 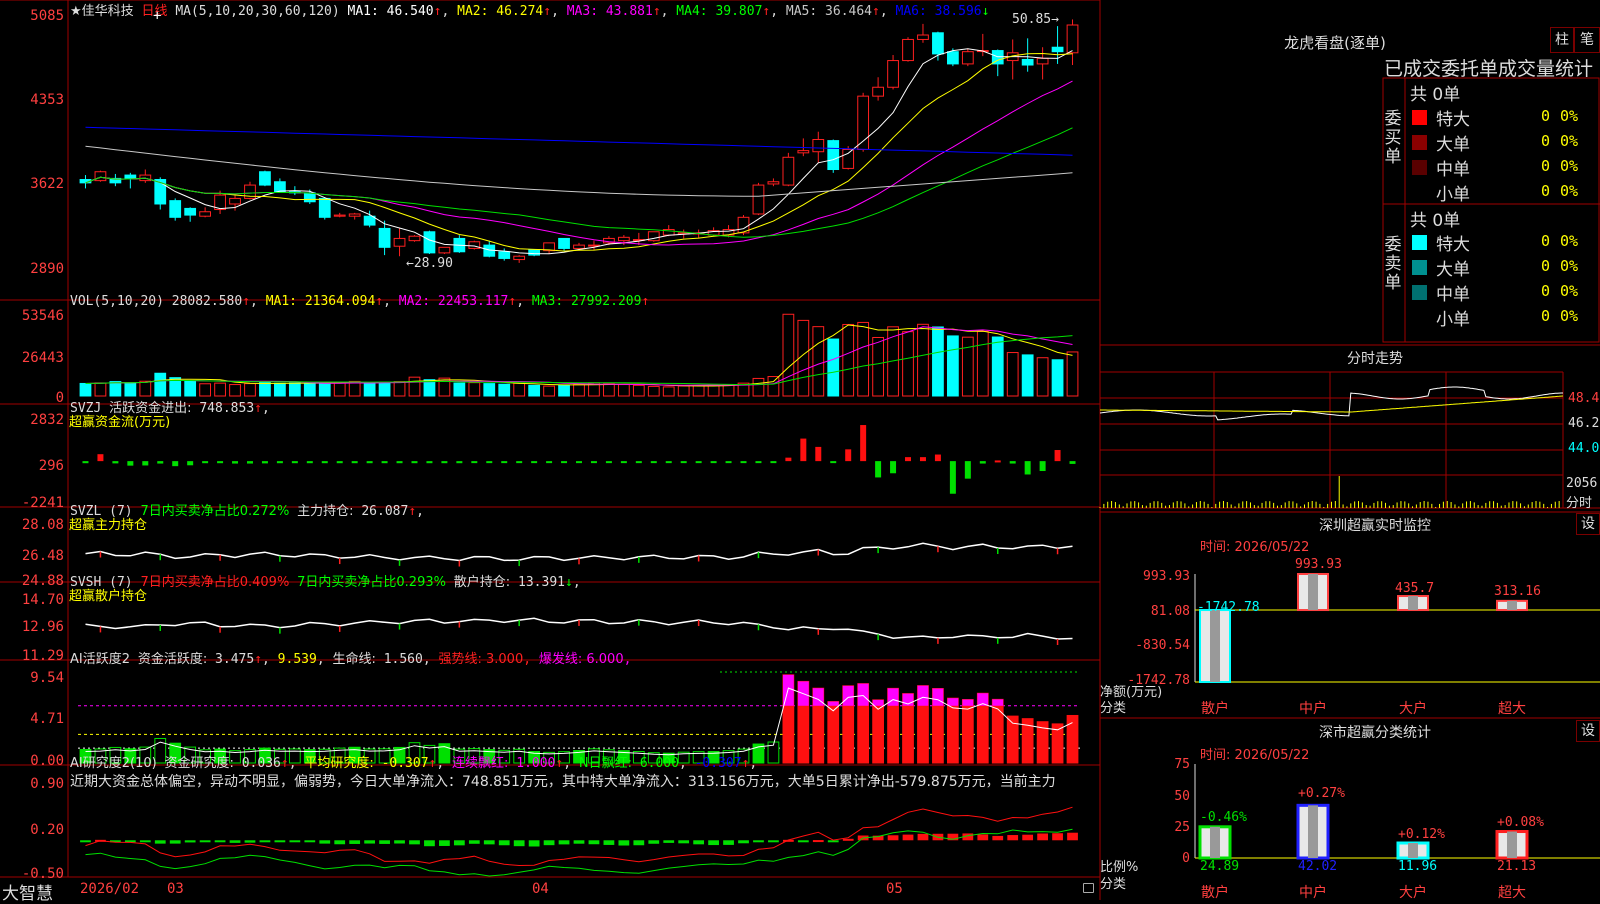 What do you see at coordinates (1588, 524) in the screenshot?
I see `monitor-settings-button: 设` at bounding box center [1588, 524].